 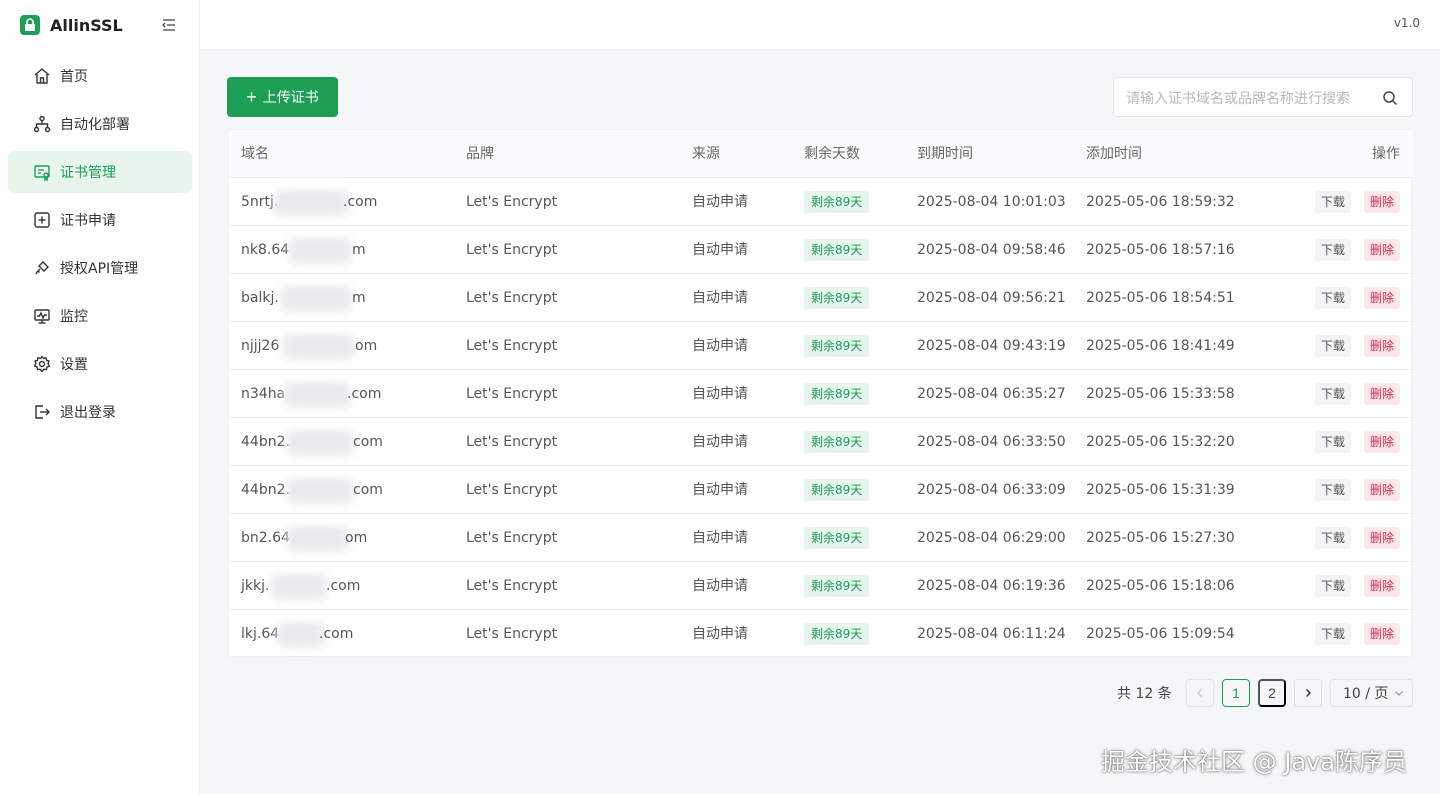 I want to click on expire-time-cell: 2025-08-04 09:43:19, so click(x=991, y=346).